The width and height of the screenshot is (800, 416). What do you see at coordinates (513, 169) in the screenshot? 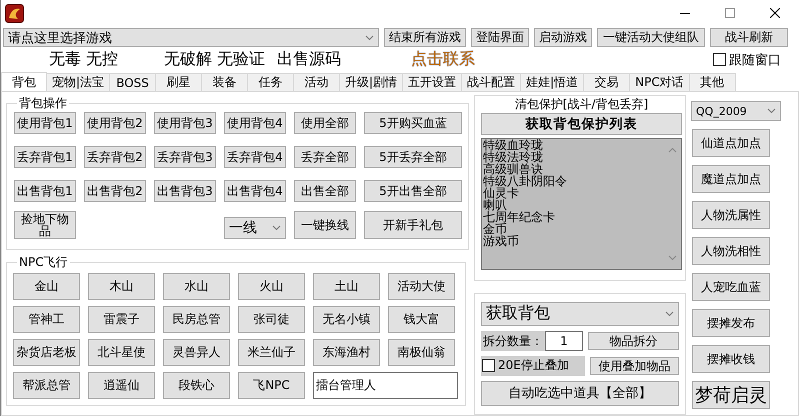
I see `list-item: 高级驯兽诀` at bounding box center [513, 169].